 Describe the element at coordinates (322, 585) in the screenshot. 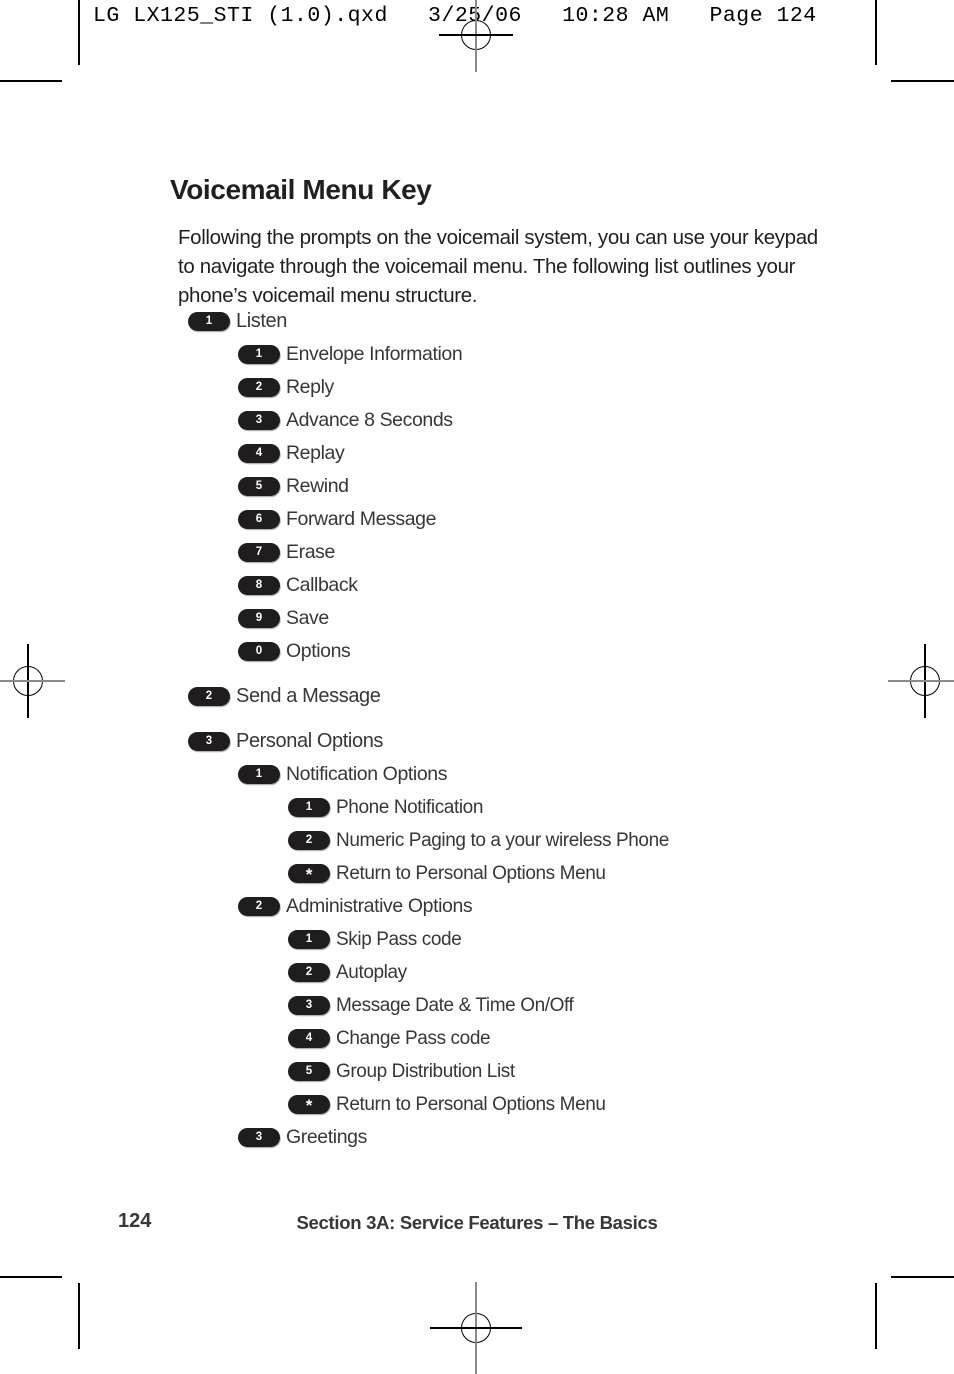

I see `menu-row-label: Callback` at that location.